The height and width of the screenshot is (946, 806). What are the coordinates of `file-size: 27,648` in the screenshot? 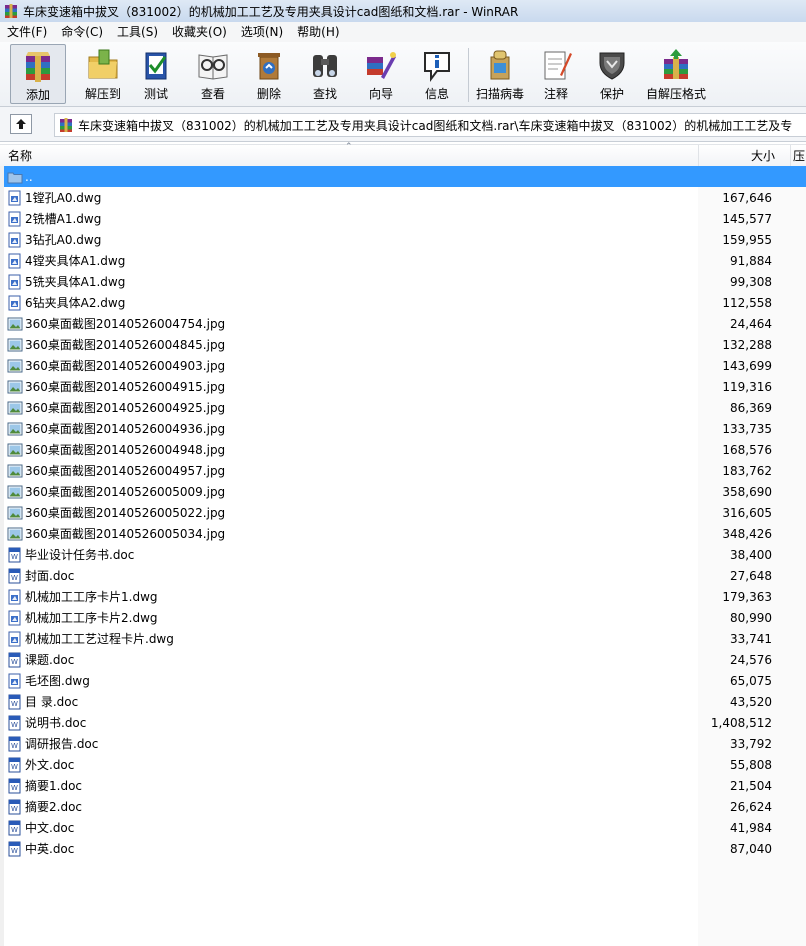 It's located at (751, 575).